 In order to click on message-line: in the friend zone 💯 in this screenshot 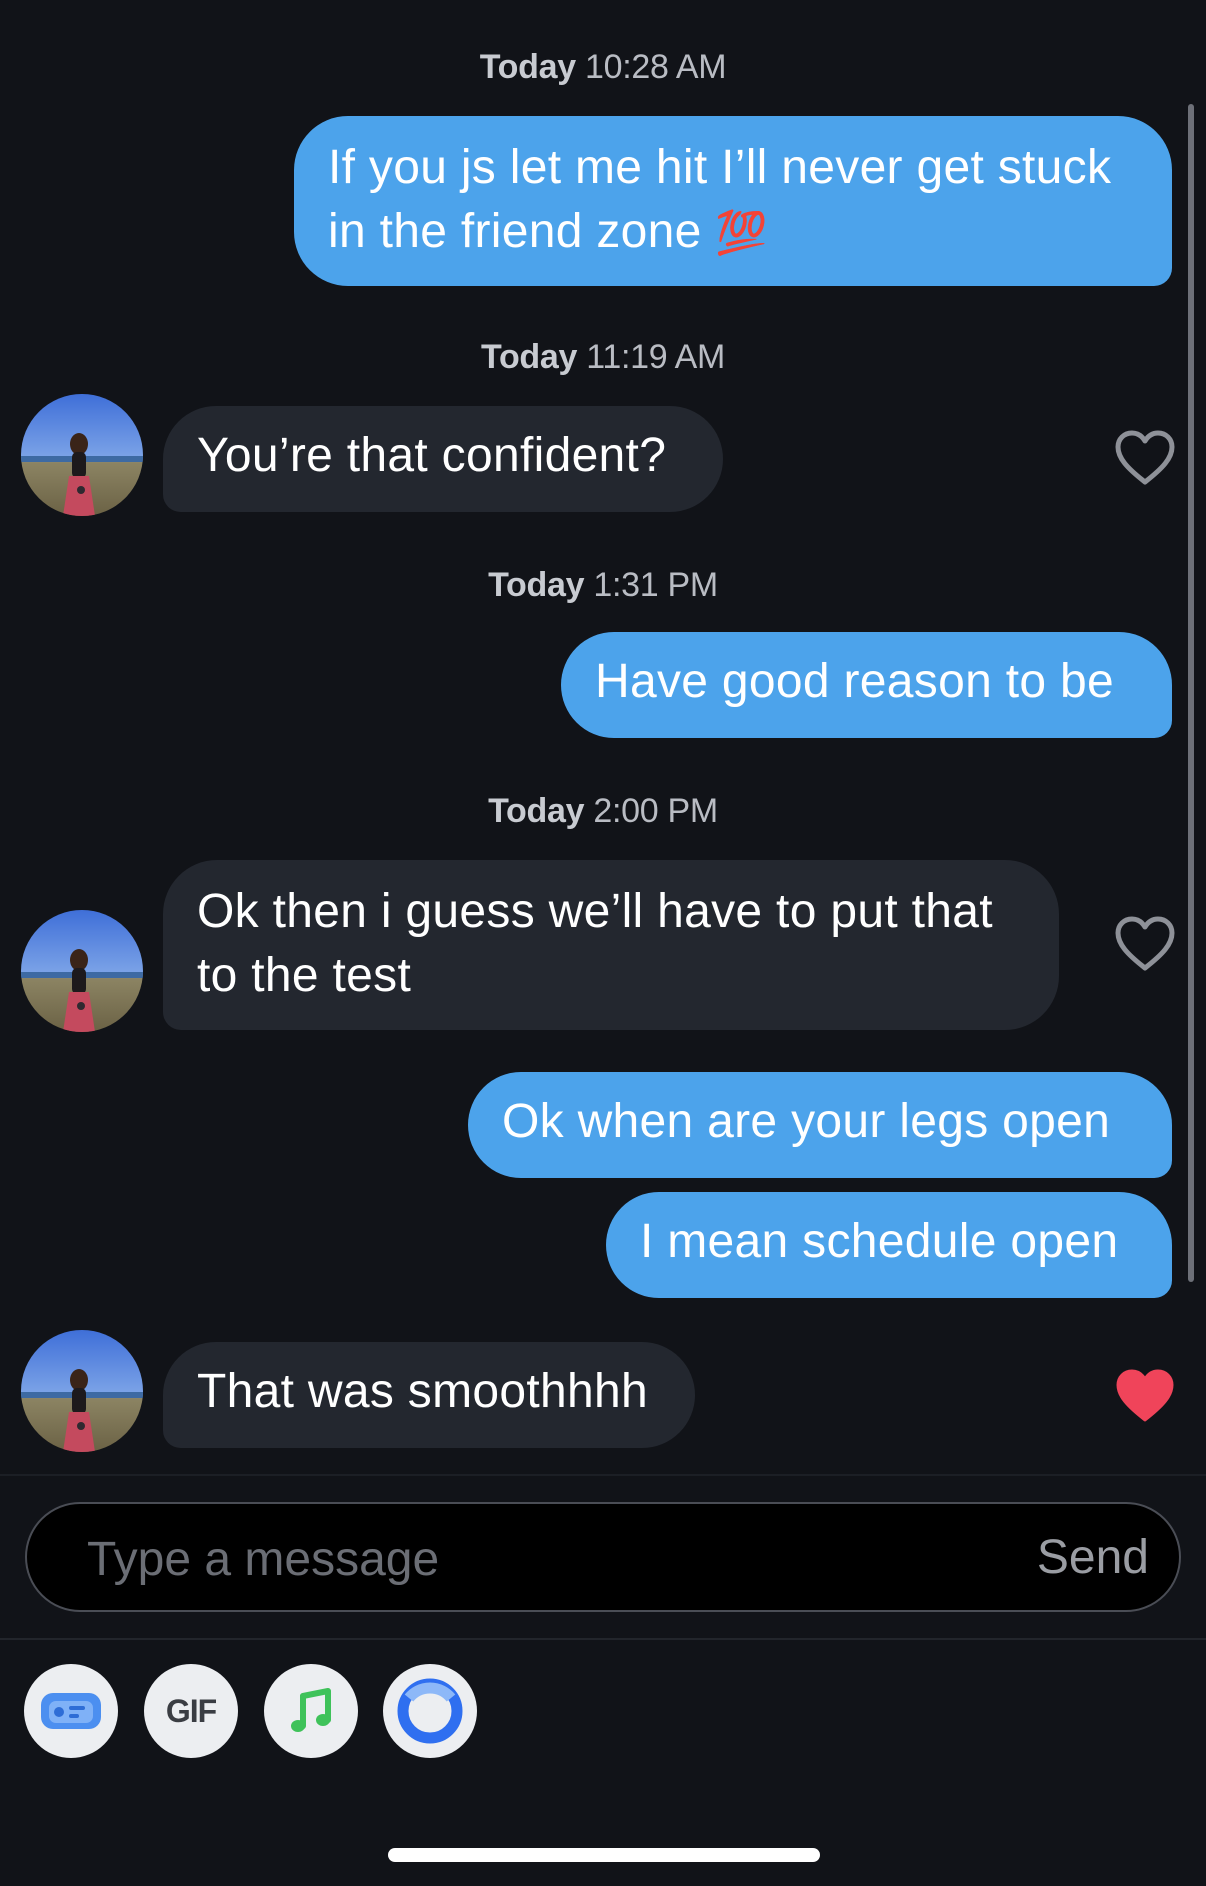, I will do `click(733, 232)`.